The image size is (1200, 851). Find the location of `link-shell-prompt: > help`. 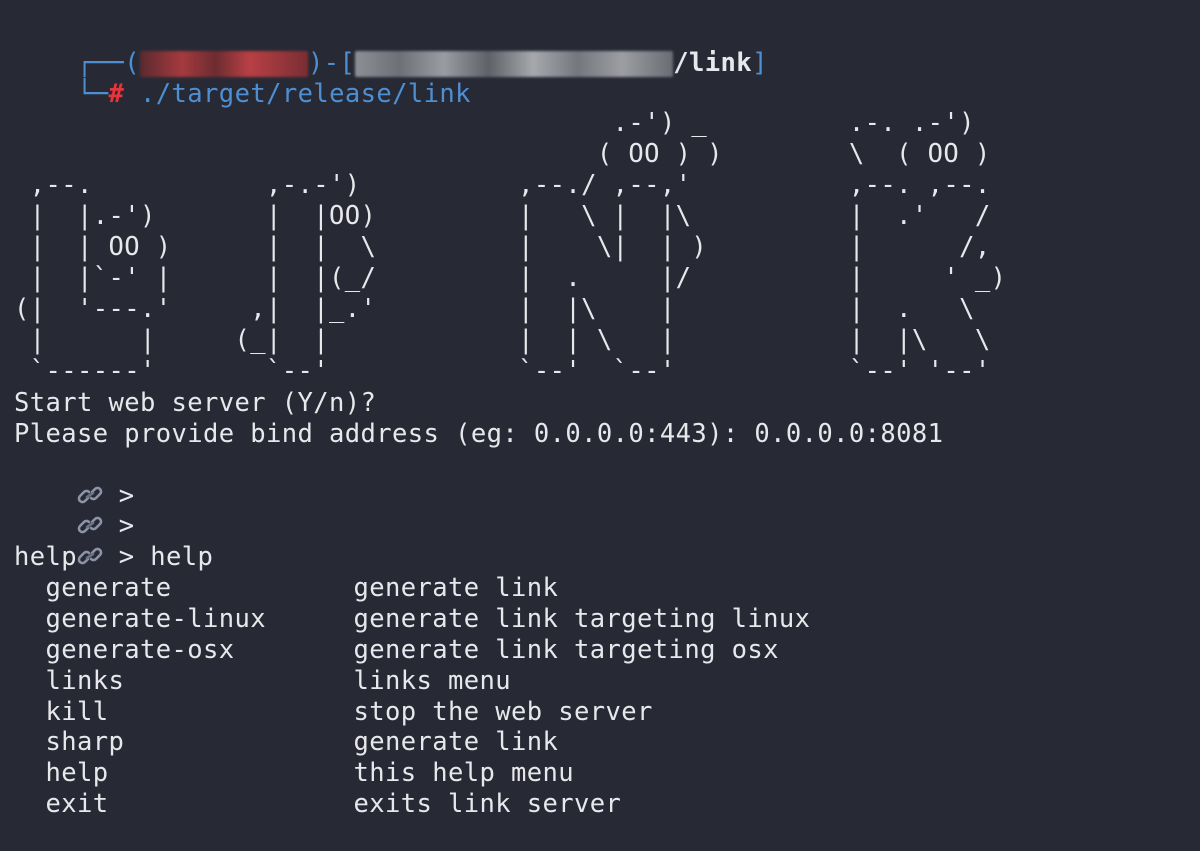

link-shell-prompt: > help is located at coordinates (113, 541).